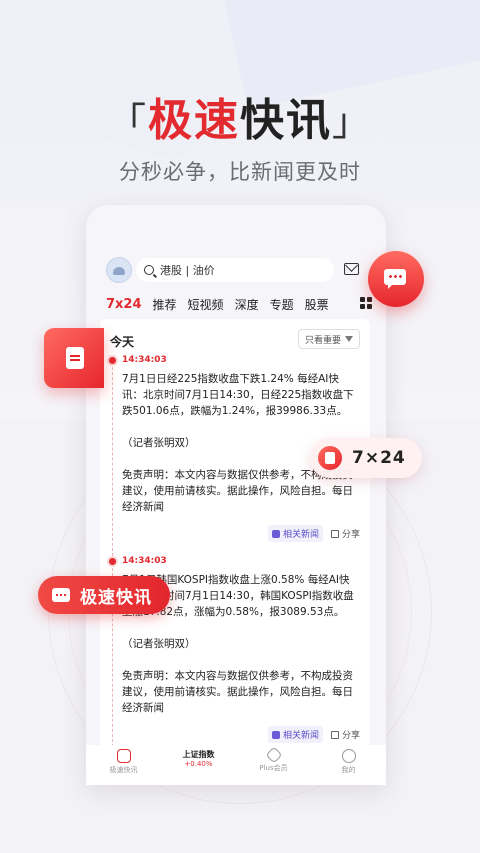 The image size is (480, 853). I want to click on avatar, so click(119, 270).